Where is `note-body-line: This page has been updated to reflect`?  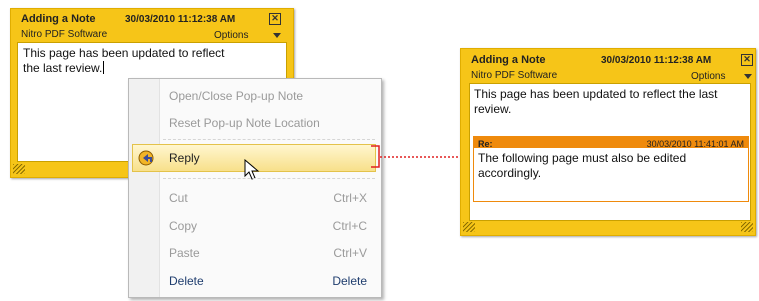 note-body-line: This page has been updated to reflect is located at coordinates (124, 53).